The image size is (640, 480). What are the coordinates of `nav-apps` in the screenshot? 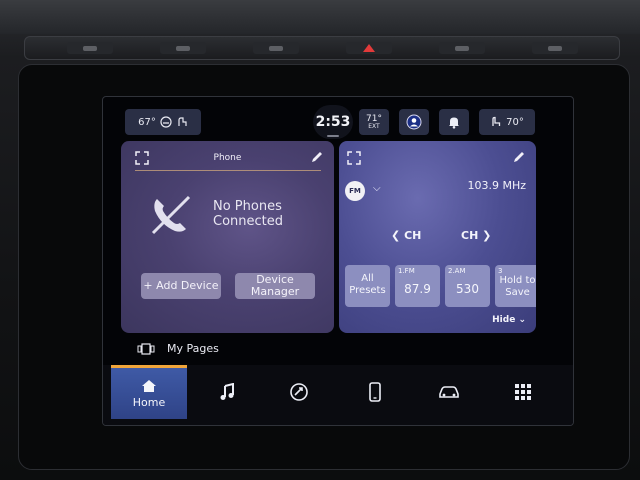 It's located at (523, 392).